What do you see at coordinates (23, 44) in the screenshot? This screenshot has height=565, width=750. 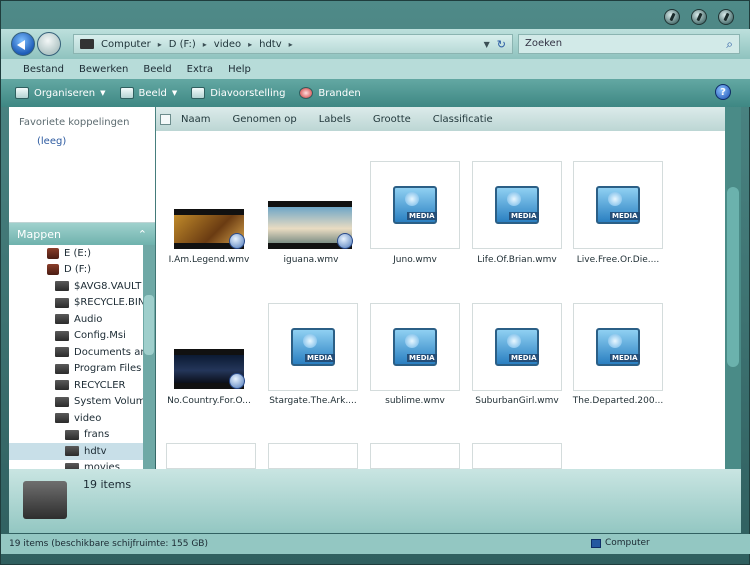 I see `back-button` at bounding box center [23, 44].